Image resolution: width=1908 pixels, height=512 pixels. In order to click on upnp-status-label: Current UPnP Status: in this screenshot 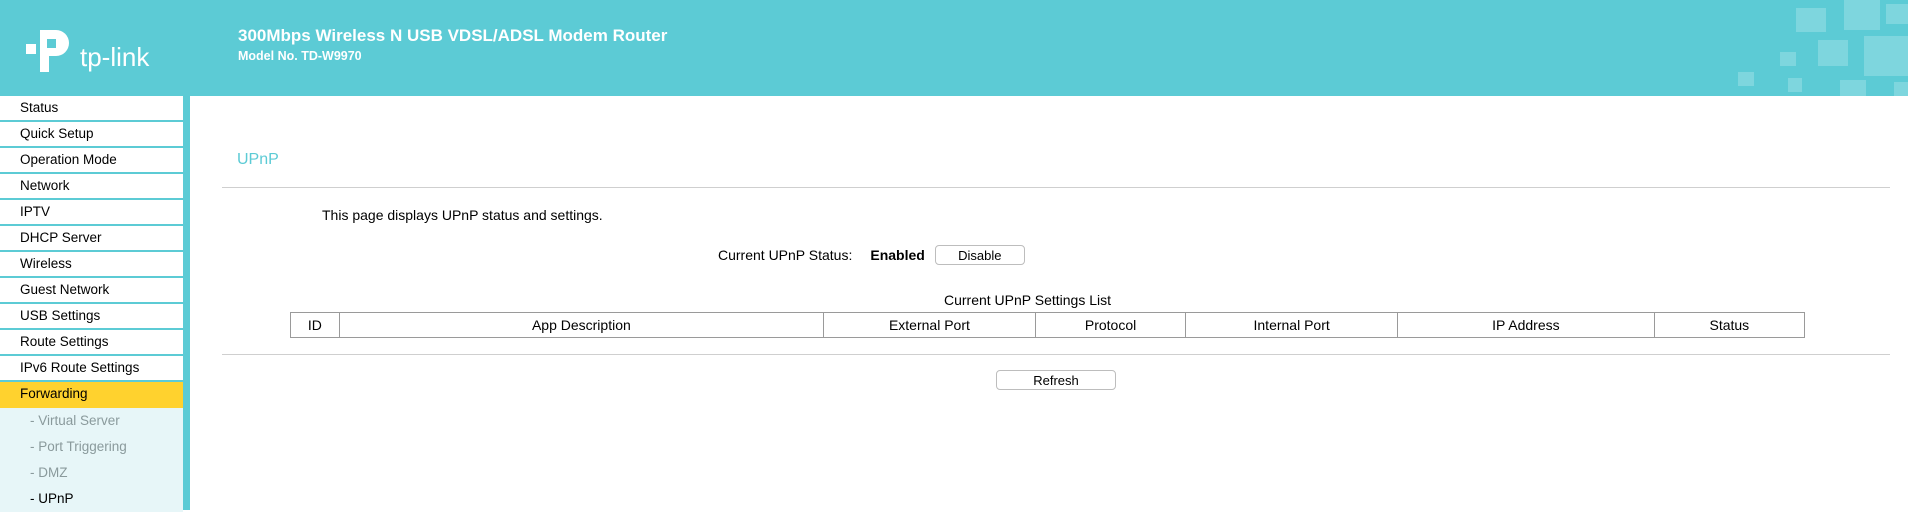, I will do `click(785, 255)`.